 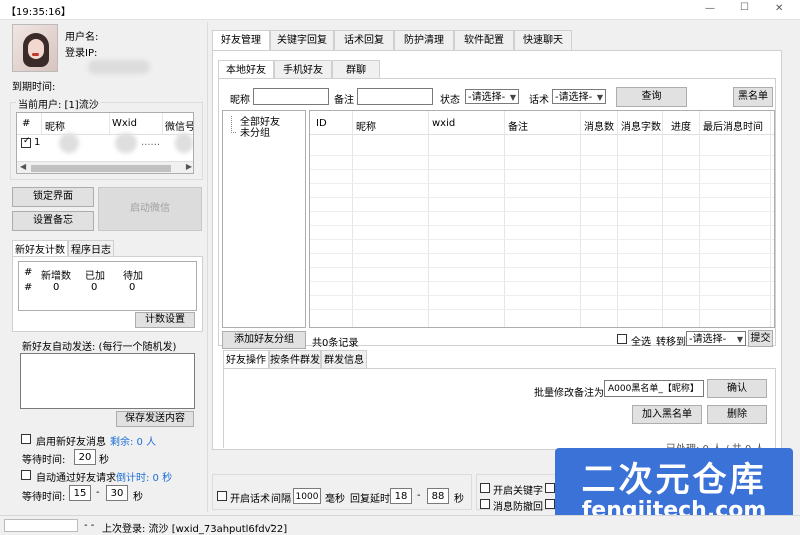 I want to click on tab-conditional-mass: 按条件群发, so click(x=295, y=360).